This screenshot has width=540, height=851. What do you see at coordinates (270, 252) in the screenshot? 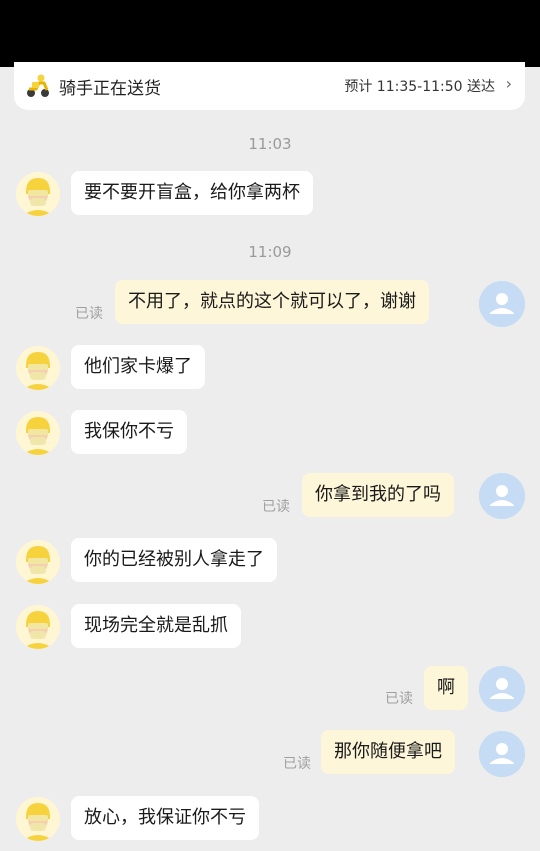
I see `timestamp: 11:09` at bounding box center [270, 252].